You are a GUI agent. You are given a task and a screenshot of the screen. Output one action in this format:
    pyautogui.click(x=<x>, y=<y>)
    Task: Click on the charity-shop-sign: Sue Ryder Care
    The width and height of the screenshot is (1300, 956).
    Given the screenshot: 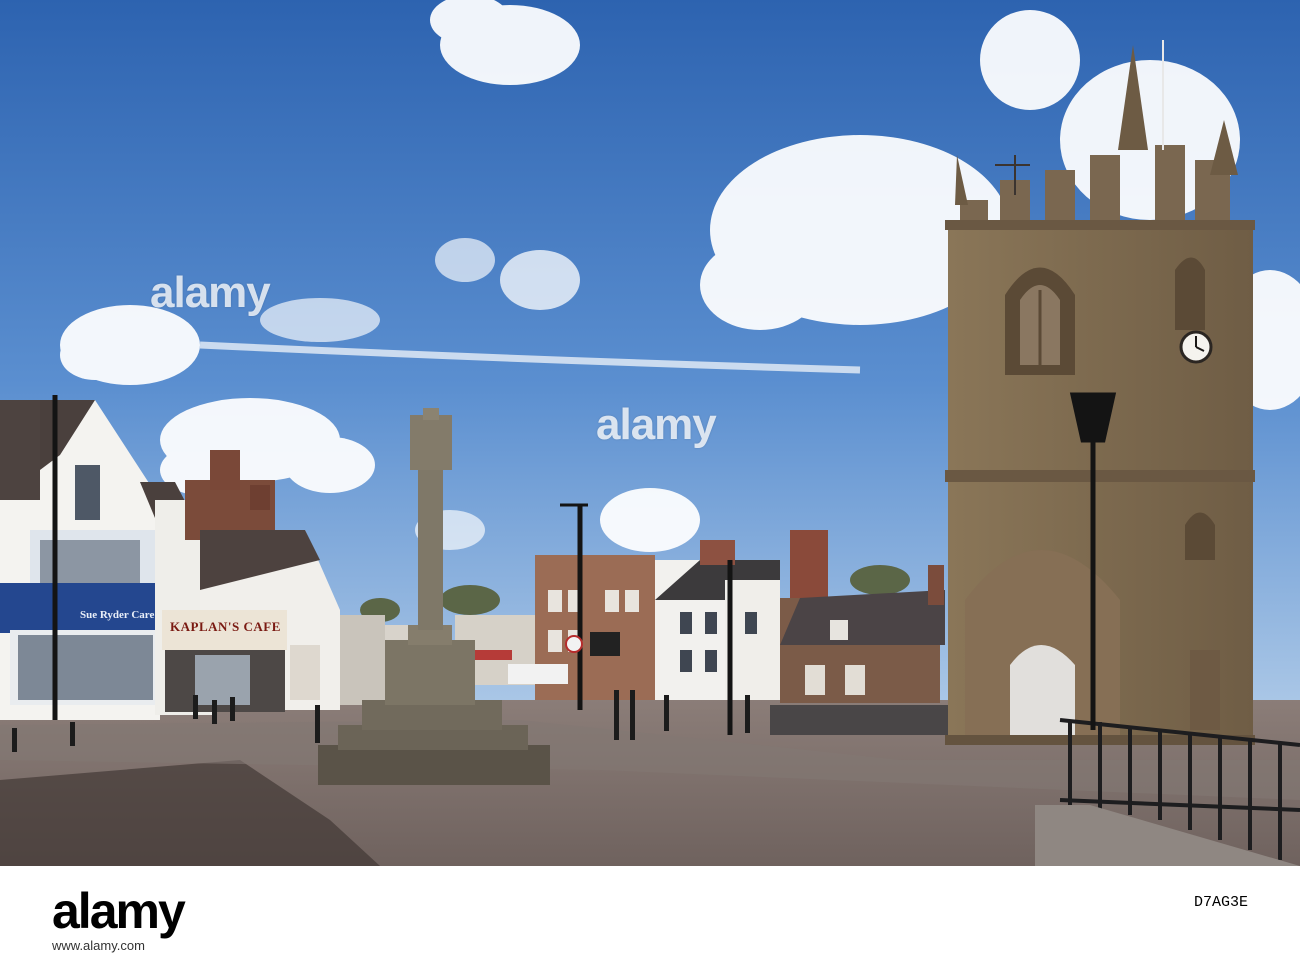 What is the action you would take?
    pyautogui.click(x=117, y=615)
    